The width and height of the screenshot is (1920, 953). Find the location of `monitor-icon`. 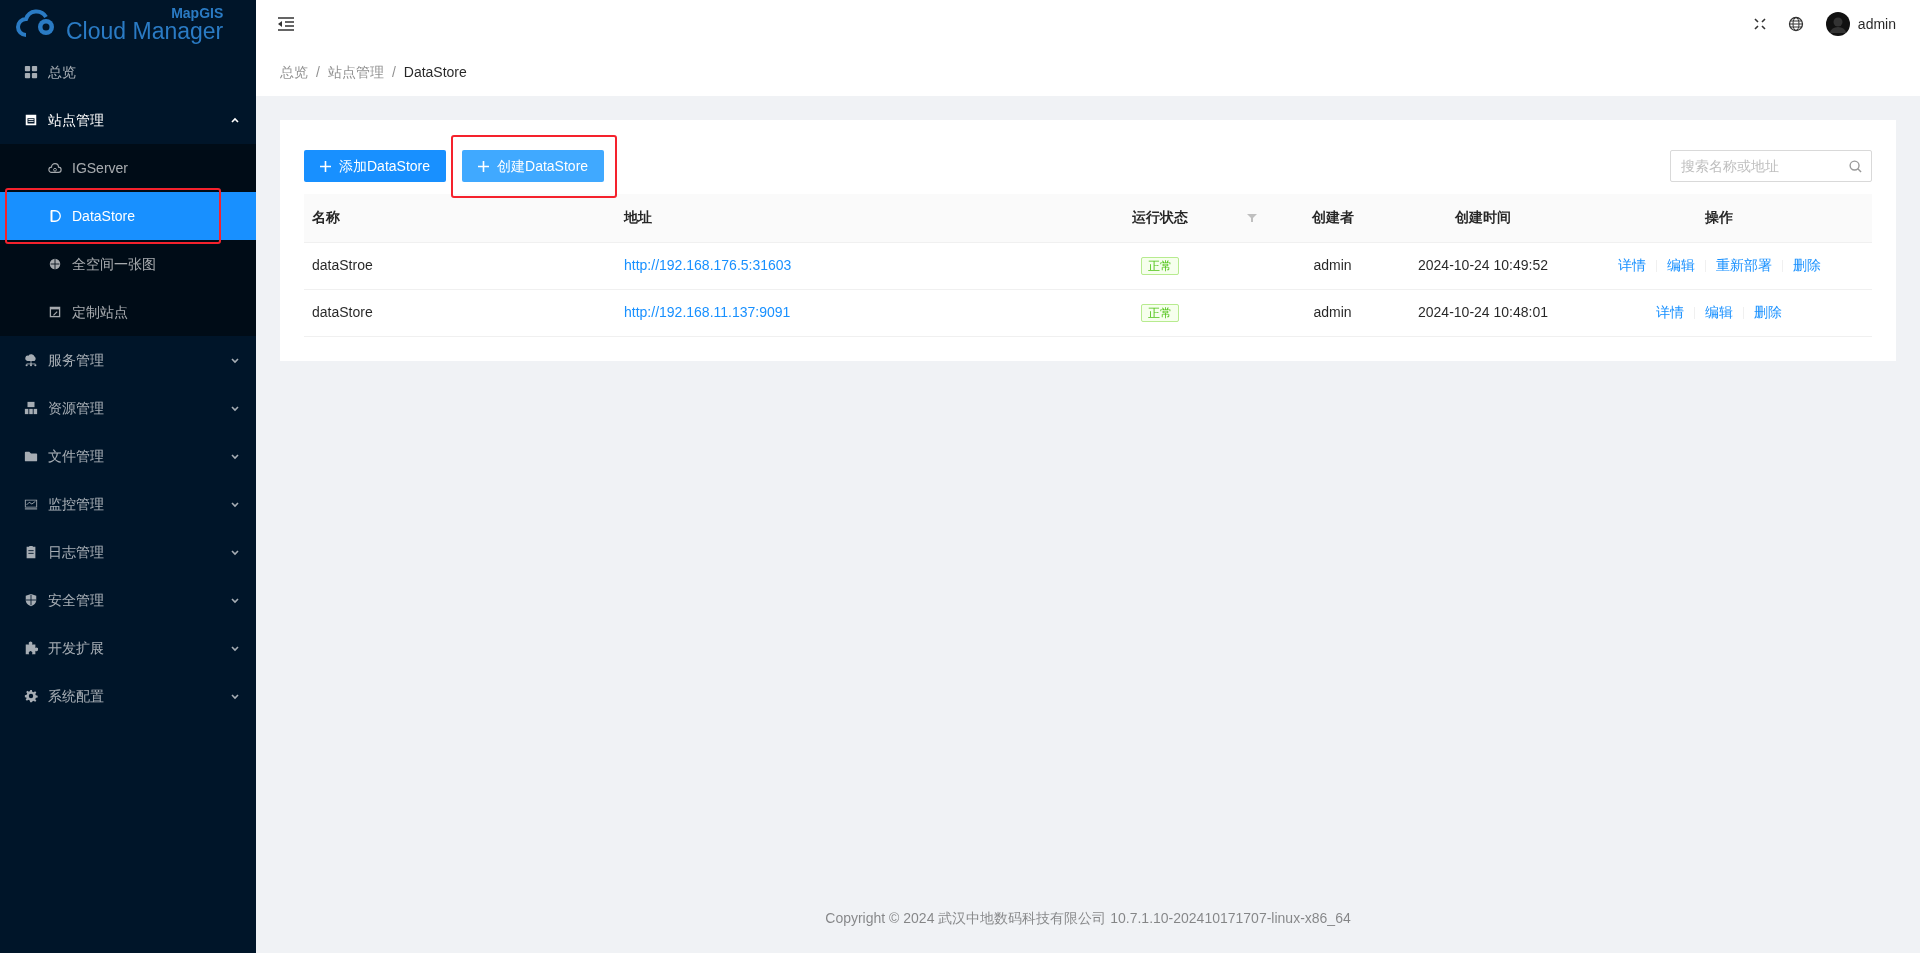

monitor-icon is located at coordinates (31, 504).